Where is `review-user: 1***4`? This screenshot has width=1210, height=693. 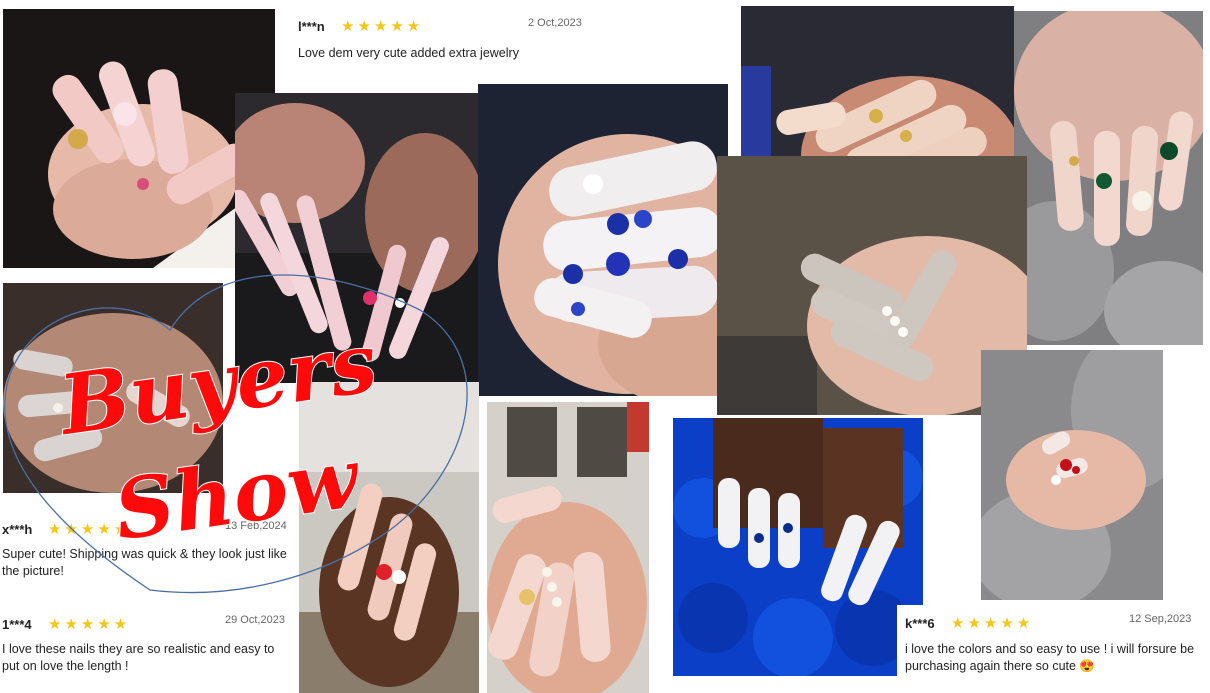
review-user: 1***4 is located at coordinates (17, 624).